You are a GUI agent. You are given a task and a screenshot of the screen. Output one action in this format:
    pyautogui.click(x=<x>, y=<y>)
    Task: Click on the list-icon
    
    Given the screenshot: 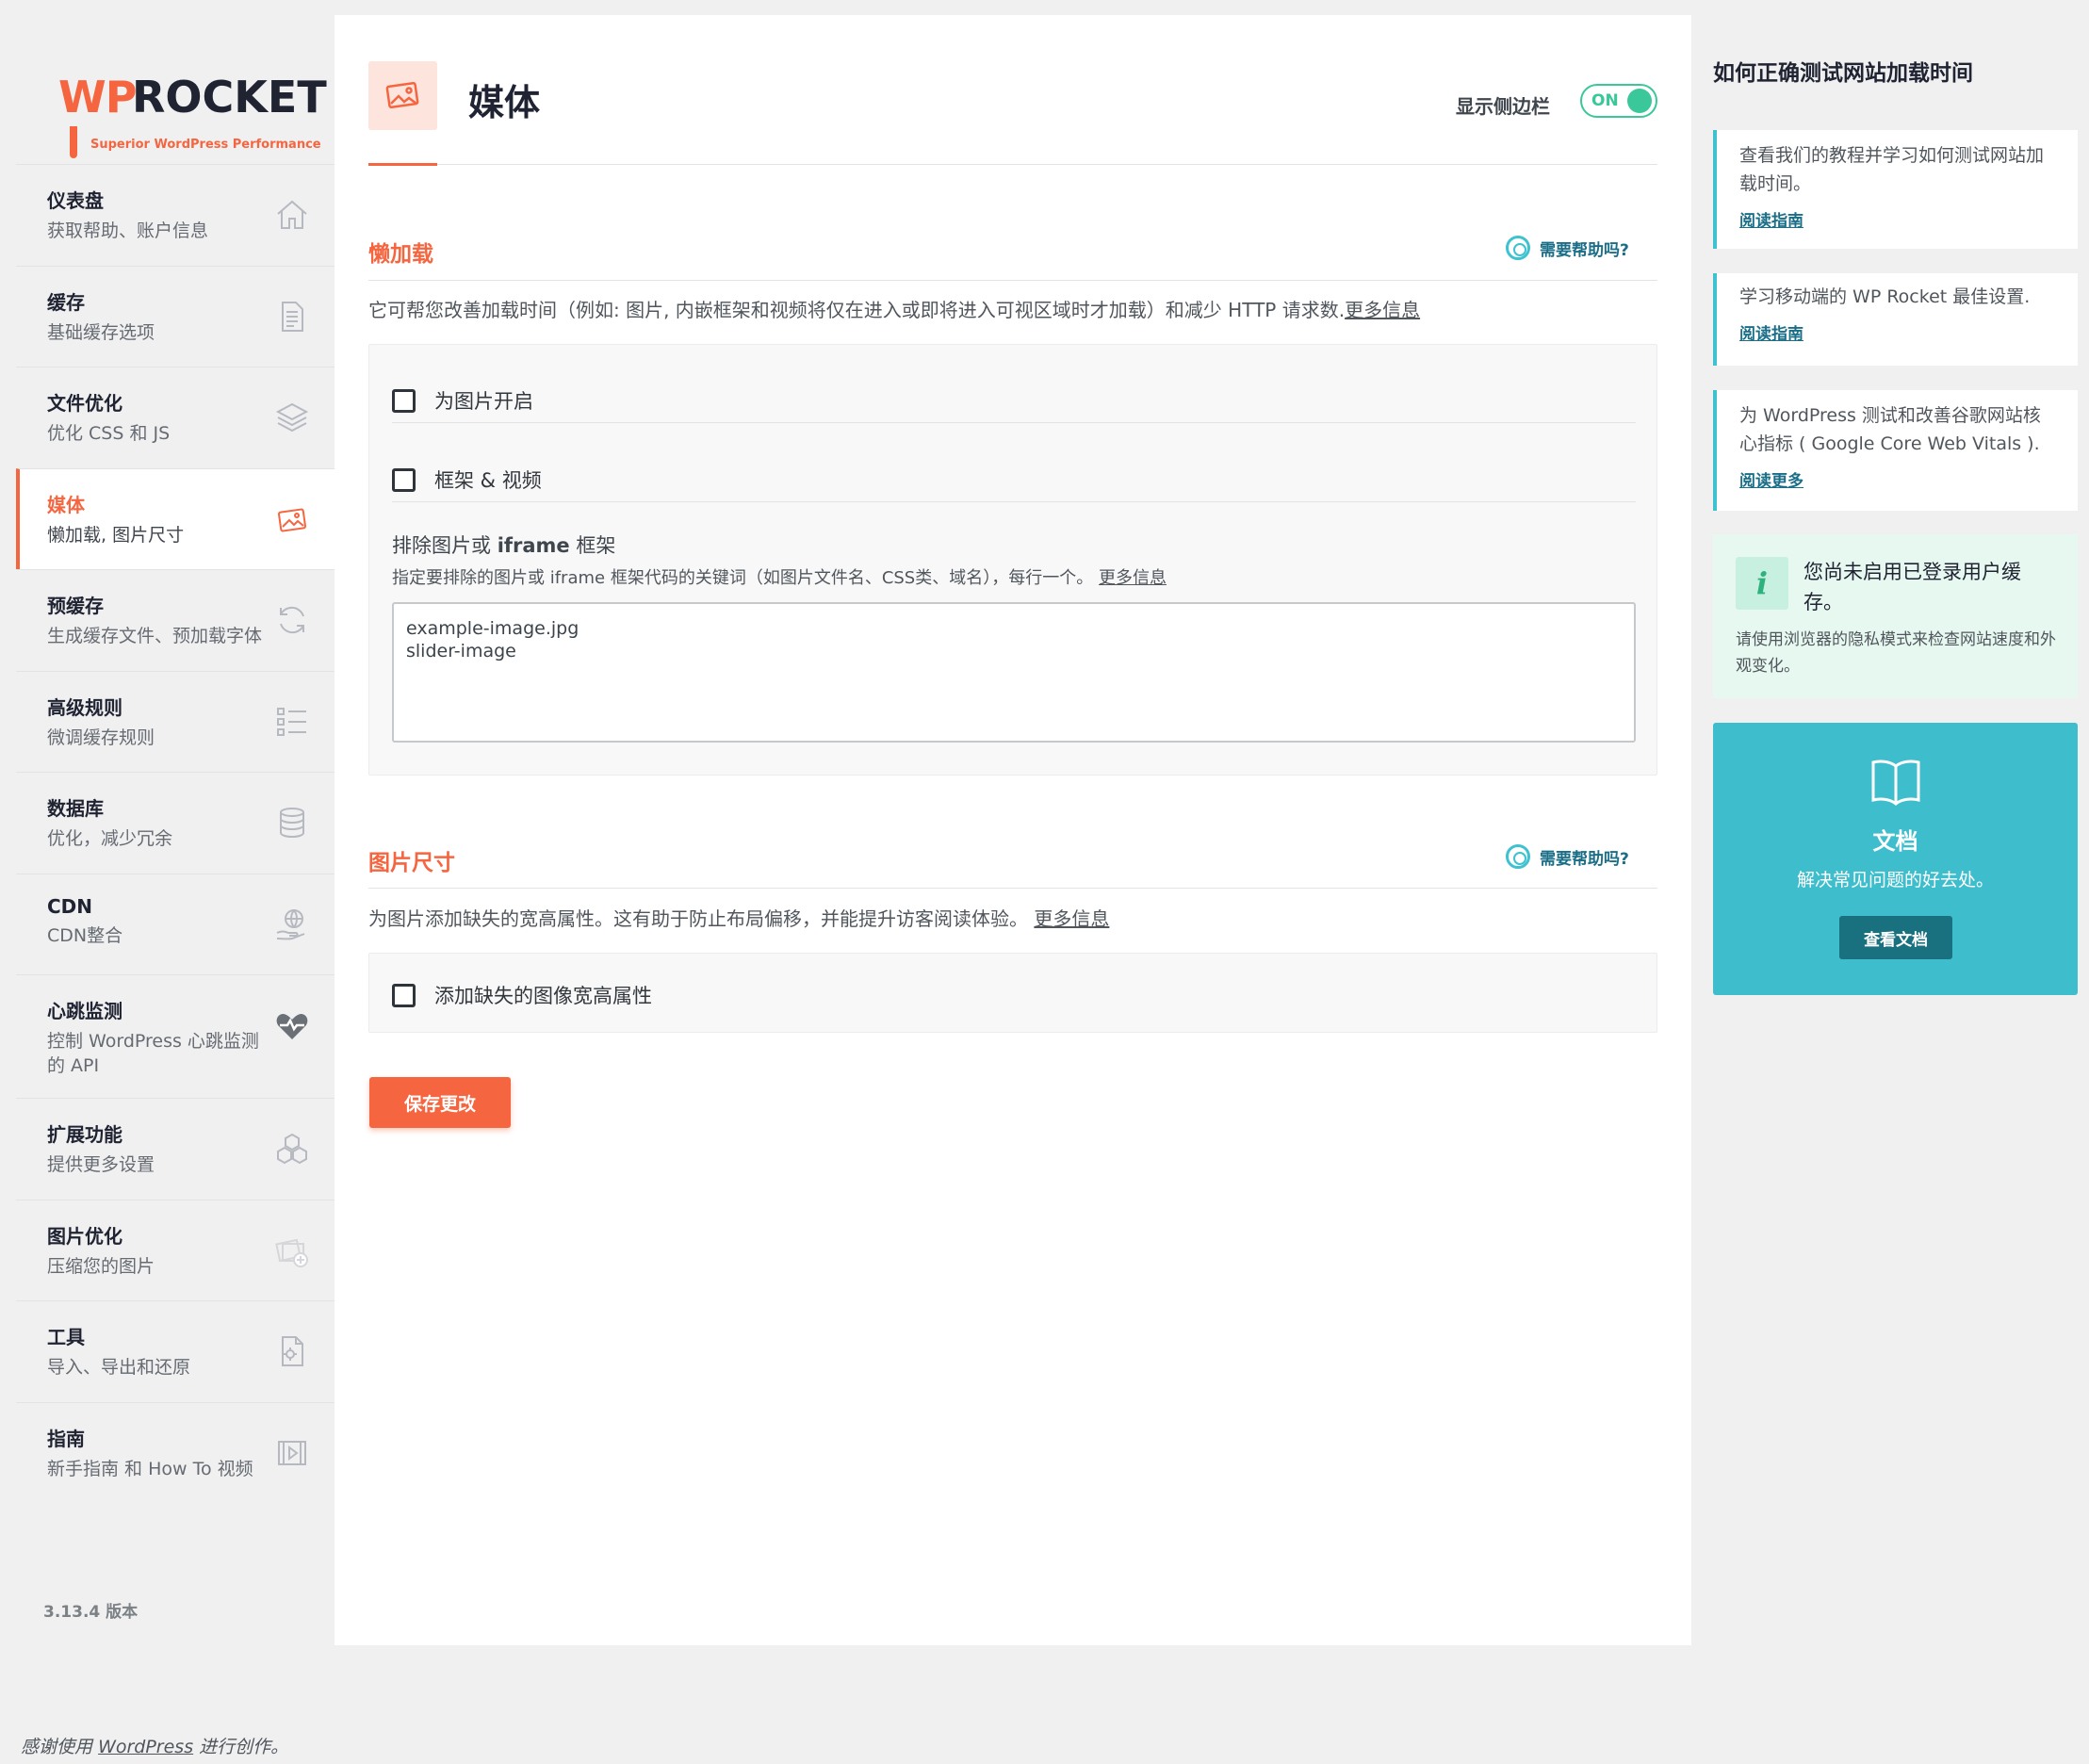 What is the action you would take?
    pyautogui.click(x=291, y=722)
    